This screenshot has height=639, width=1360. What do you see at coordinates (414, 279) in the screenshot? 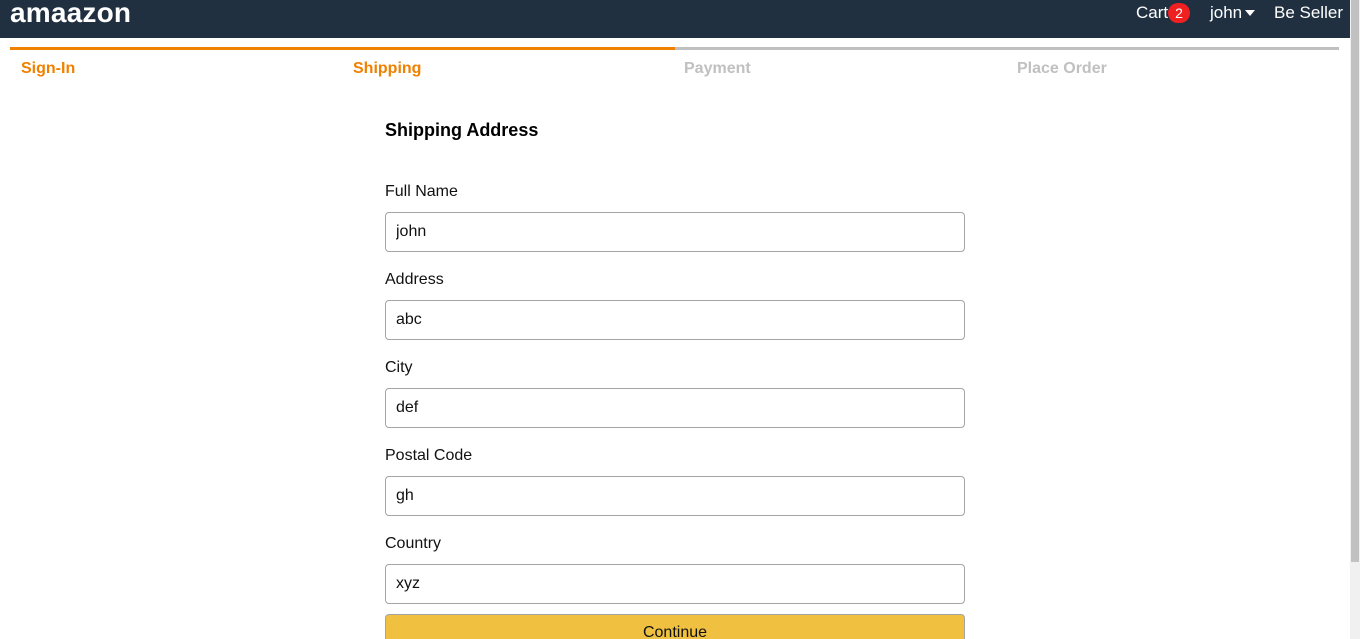
I see `address-label: Address` at bounding box center [414, 279].